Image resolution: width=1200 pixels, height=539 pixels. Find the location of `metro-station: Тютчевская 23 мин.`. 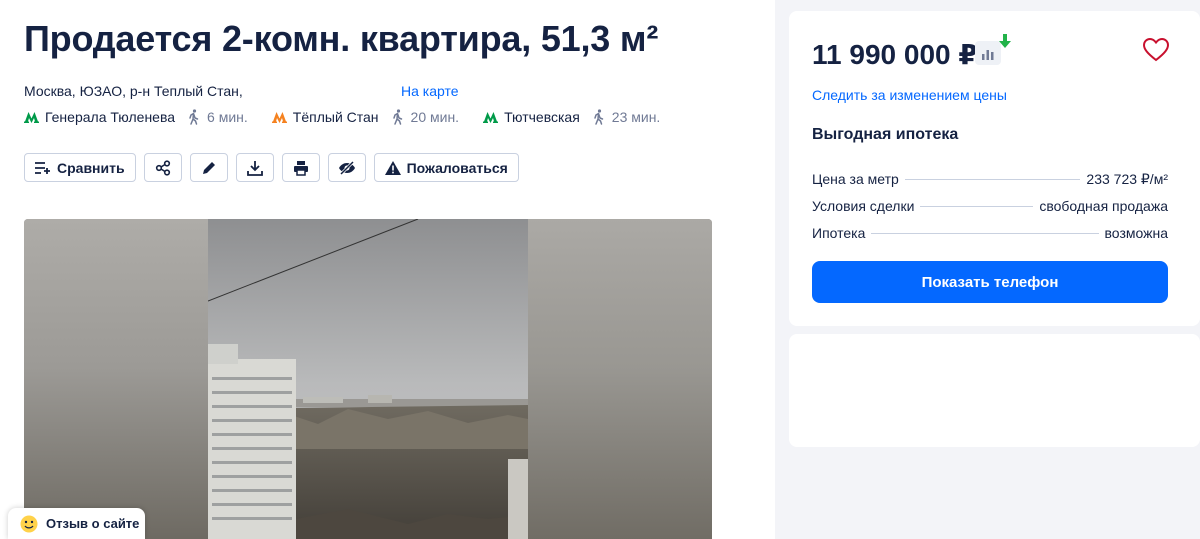

metro-station: Тютчевская 23 мин. is located at coordinates (571, 117).